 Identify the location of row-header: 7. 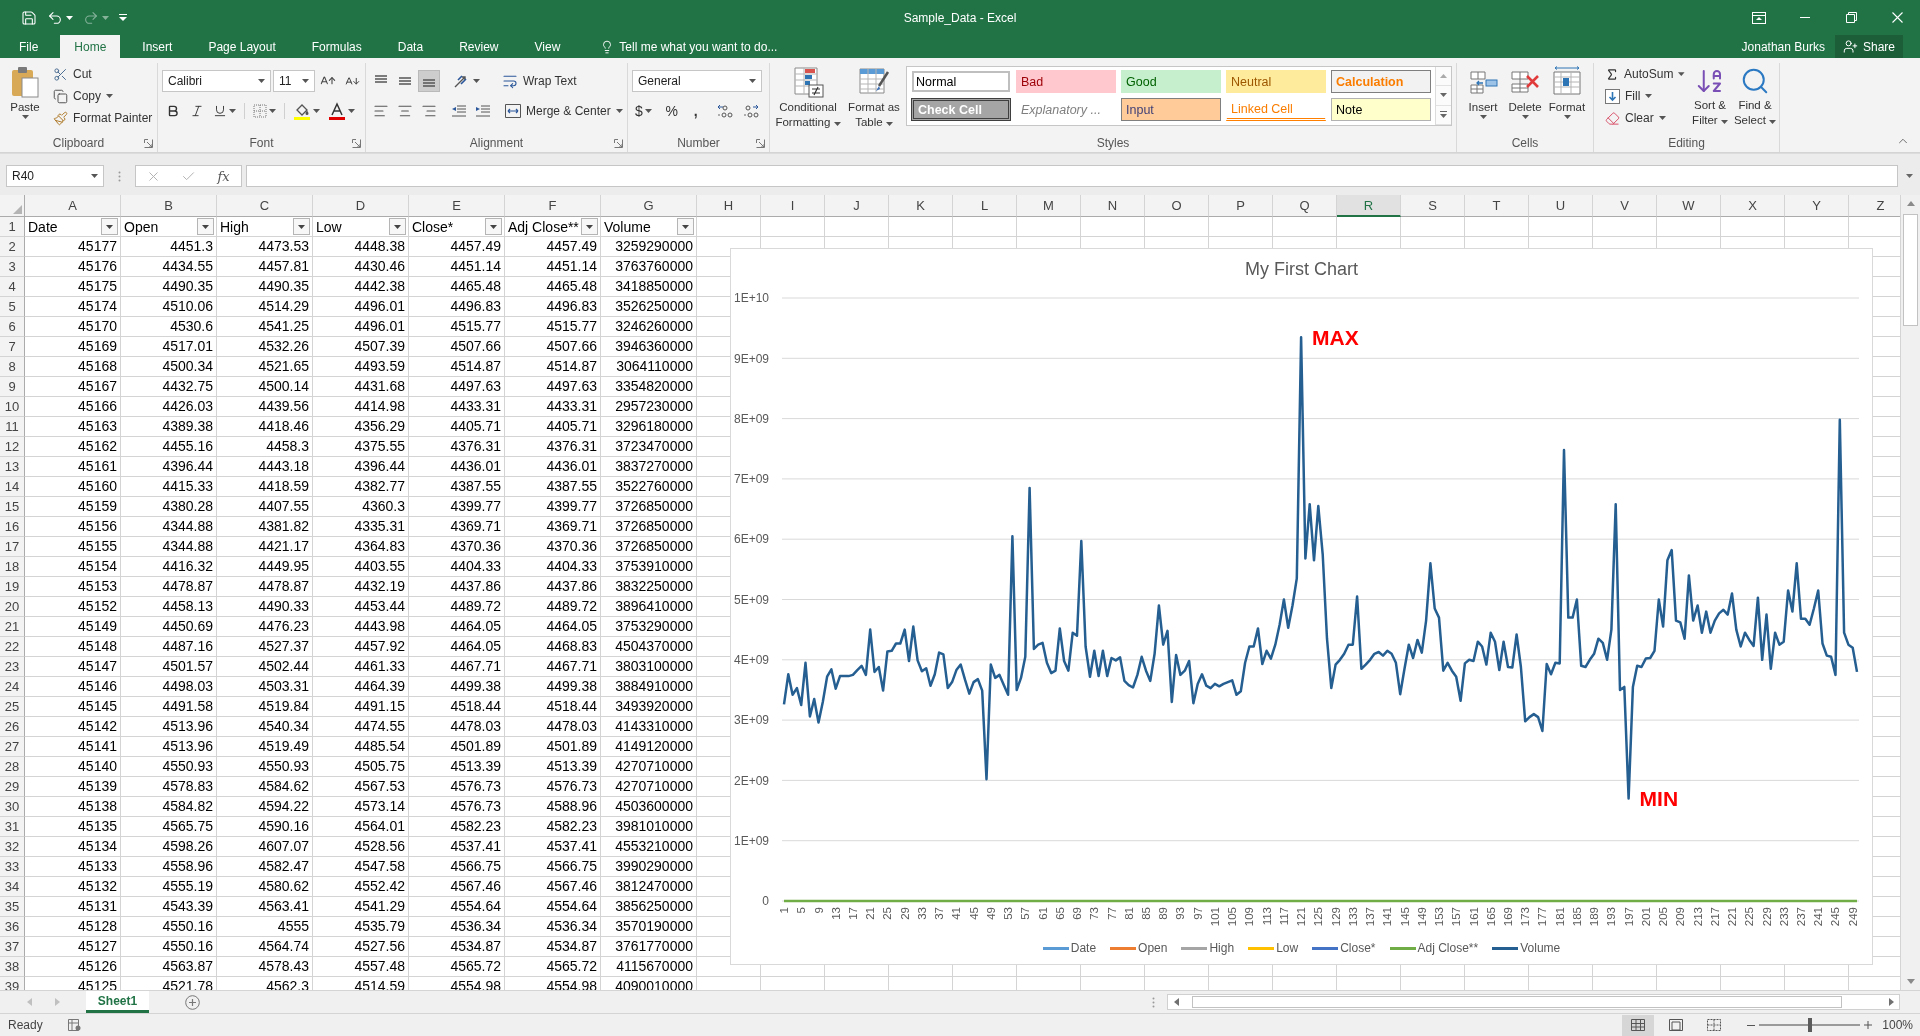
(12, 347).